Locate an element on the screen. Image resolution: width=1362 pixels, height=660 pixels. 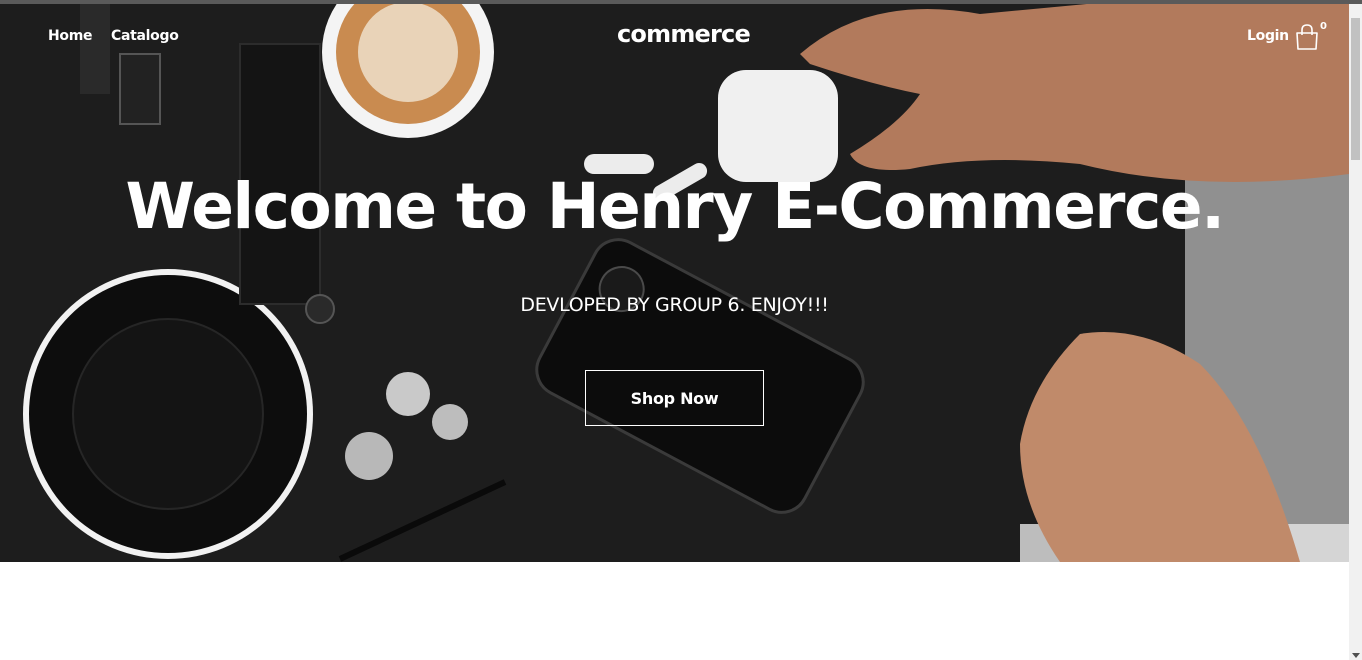
top-navigation: Home Catalogo commerce Login 0 is located at coordinates (674, 36).